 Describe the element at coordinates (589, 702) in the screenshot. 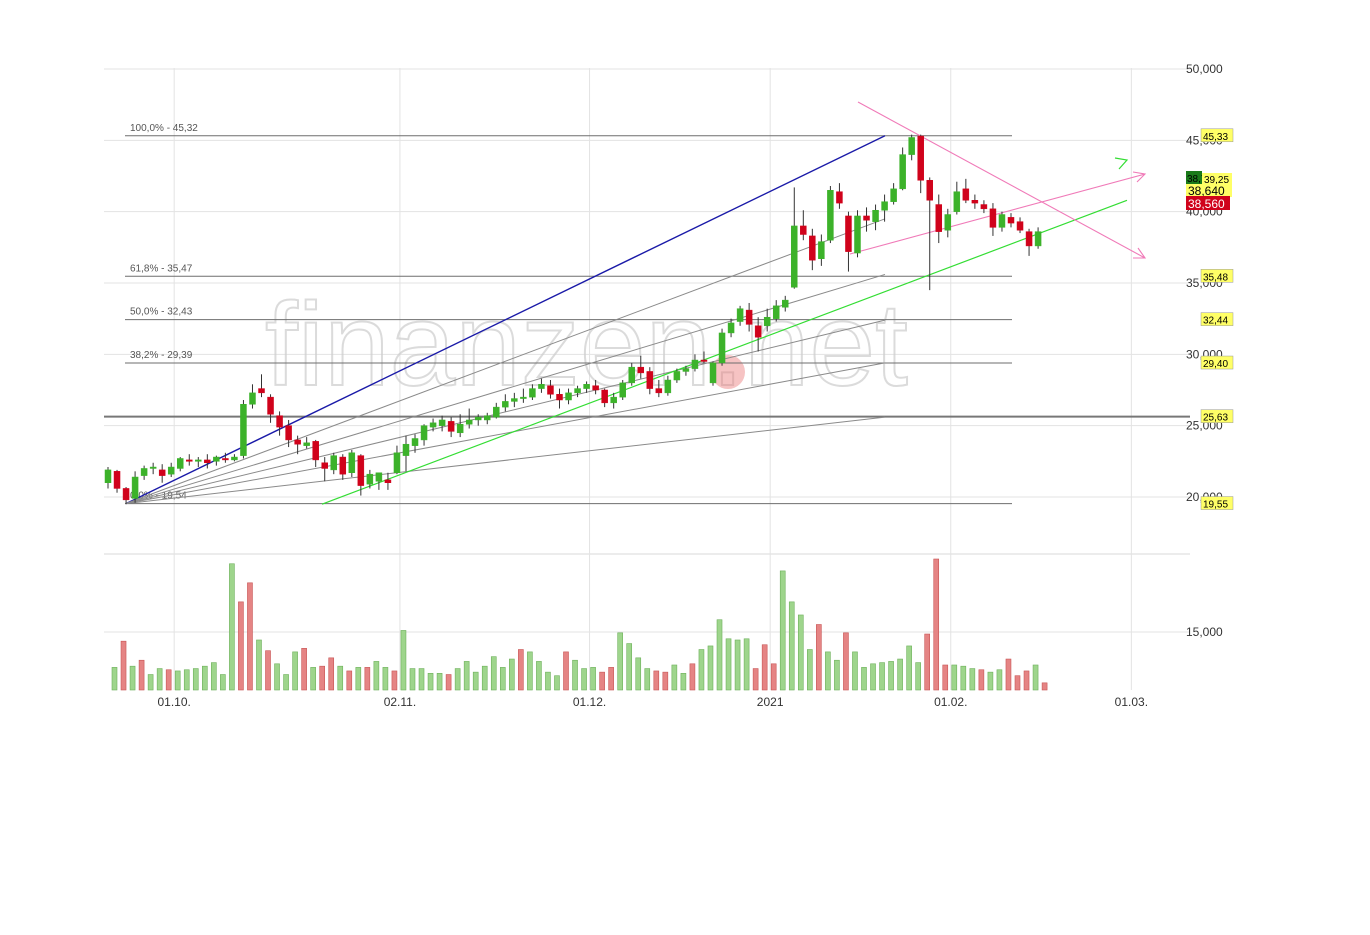

I see `x-tick-label: 01.12.` at that location.